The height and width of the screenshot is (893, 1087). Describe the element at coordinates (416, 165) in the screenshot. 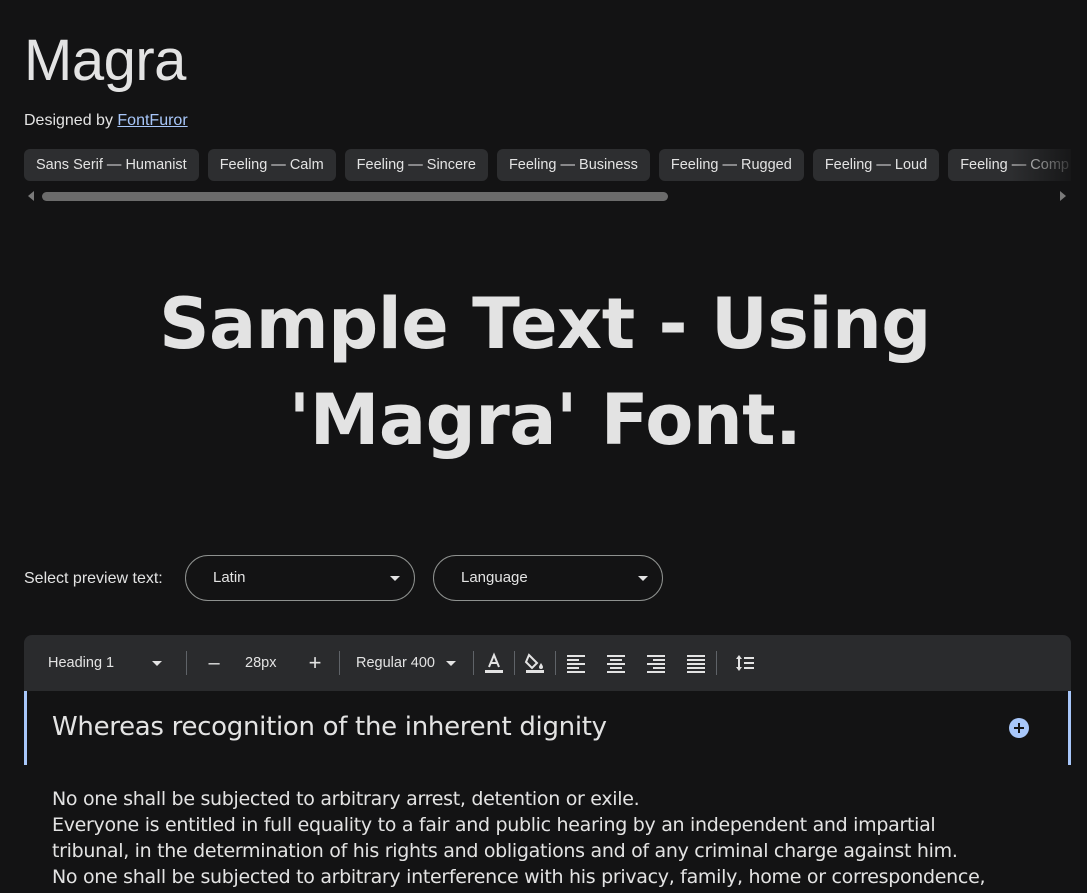

I see `tag-chip: Feeling — Sincere` at that location.